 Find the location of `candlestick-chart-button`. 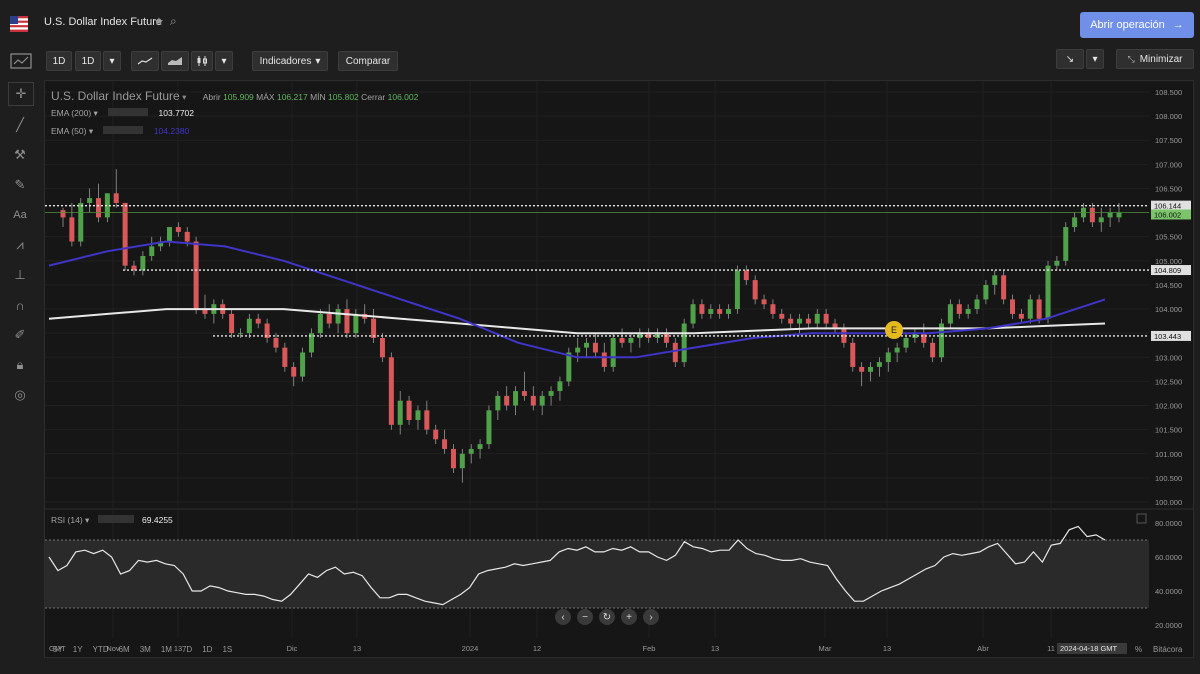

candlestick-chart-button is located at coordinates (202, 61).